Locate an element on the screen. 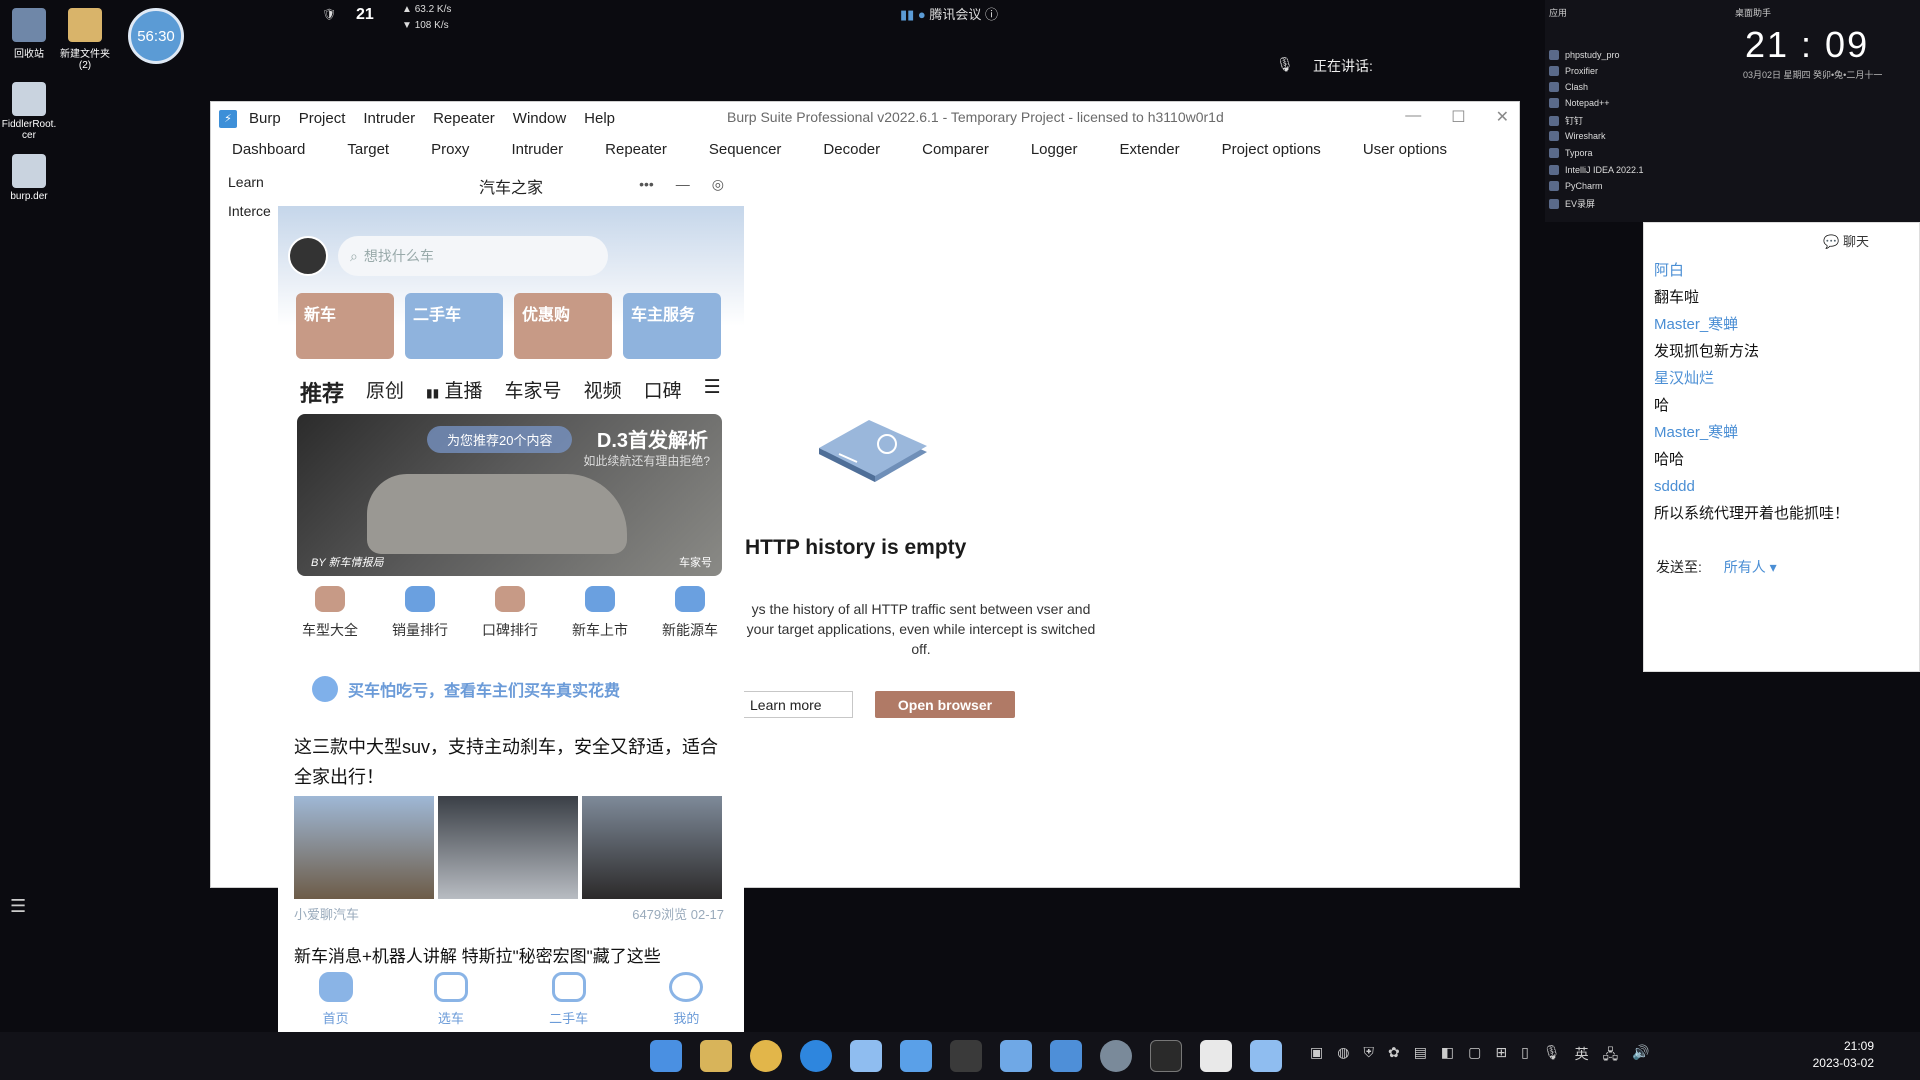  app-item: Typora is located at coordinates (1571, 153).